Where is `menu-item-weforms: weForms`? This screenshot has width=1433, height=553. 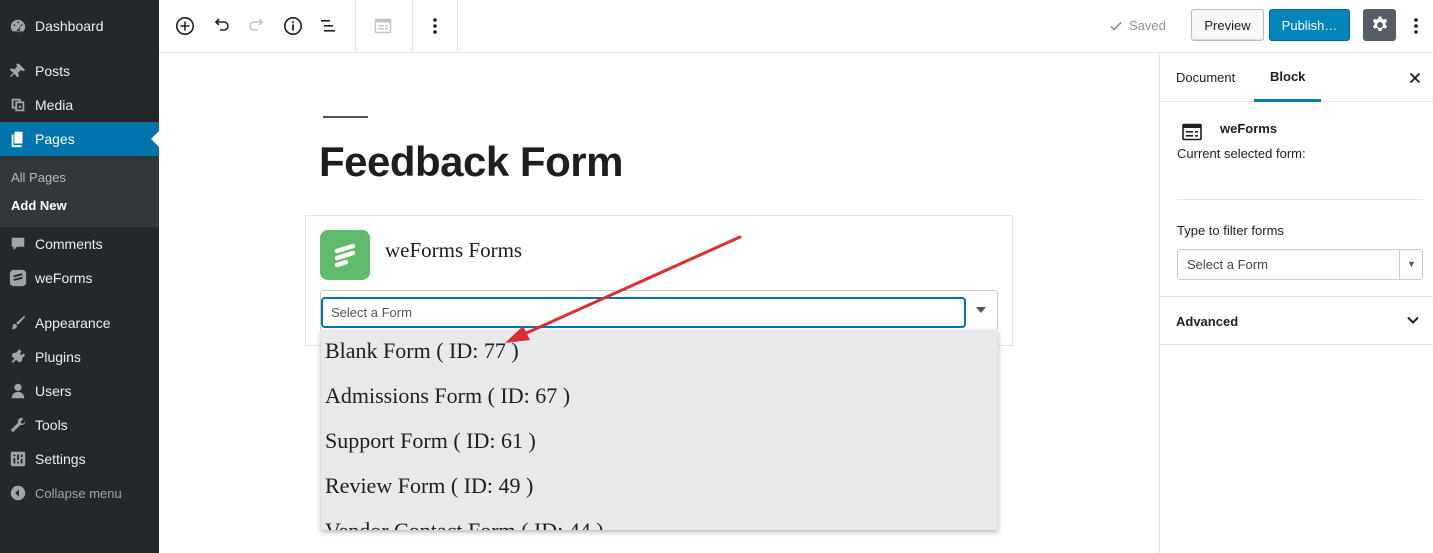 menu-item-weforms: weForms is located at coordinates (79, 278).